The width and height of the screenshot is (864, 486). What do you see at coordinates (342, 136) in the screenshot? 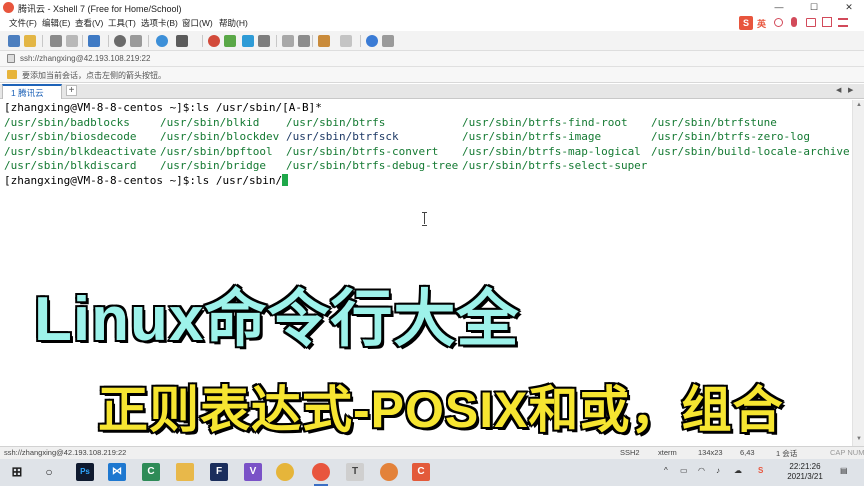
I see `listing-item: /usr/sbin/btrfsck` at bounding box center [342, 136].